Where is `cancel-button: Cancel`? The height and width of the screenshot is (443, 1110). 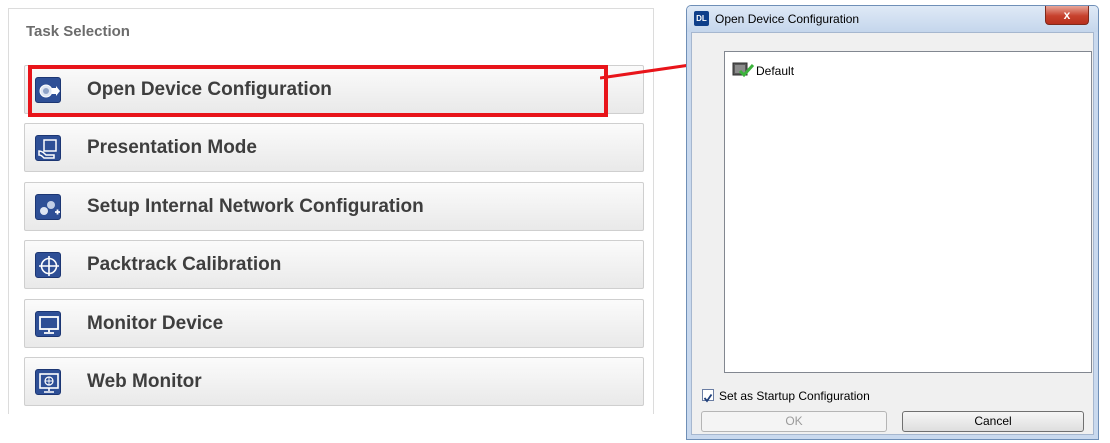
cancel-button: Cancel is located at coordinates (993, 421).